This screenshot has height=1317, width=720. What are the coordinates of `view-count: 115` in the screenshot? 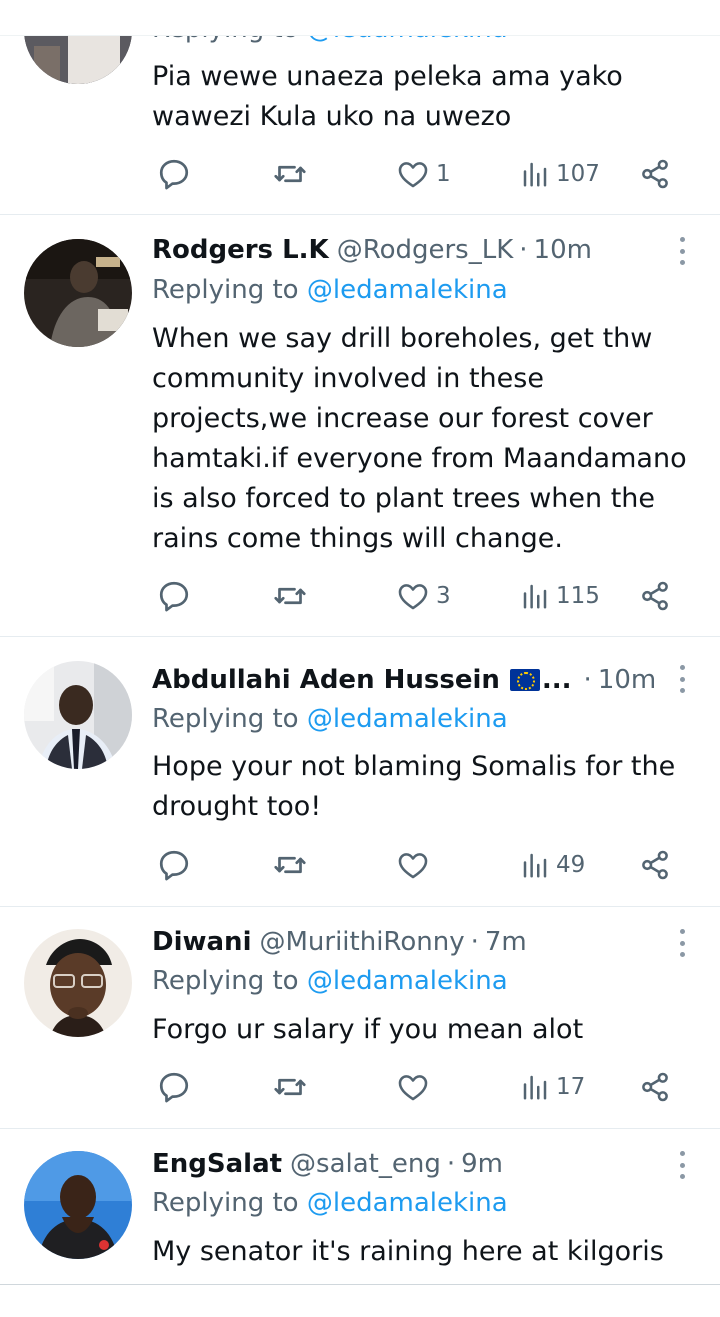 It's located at (578, 596).